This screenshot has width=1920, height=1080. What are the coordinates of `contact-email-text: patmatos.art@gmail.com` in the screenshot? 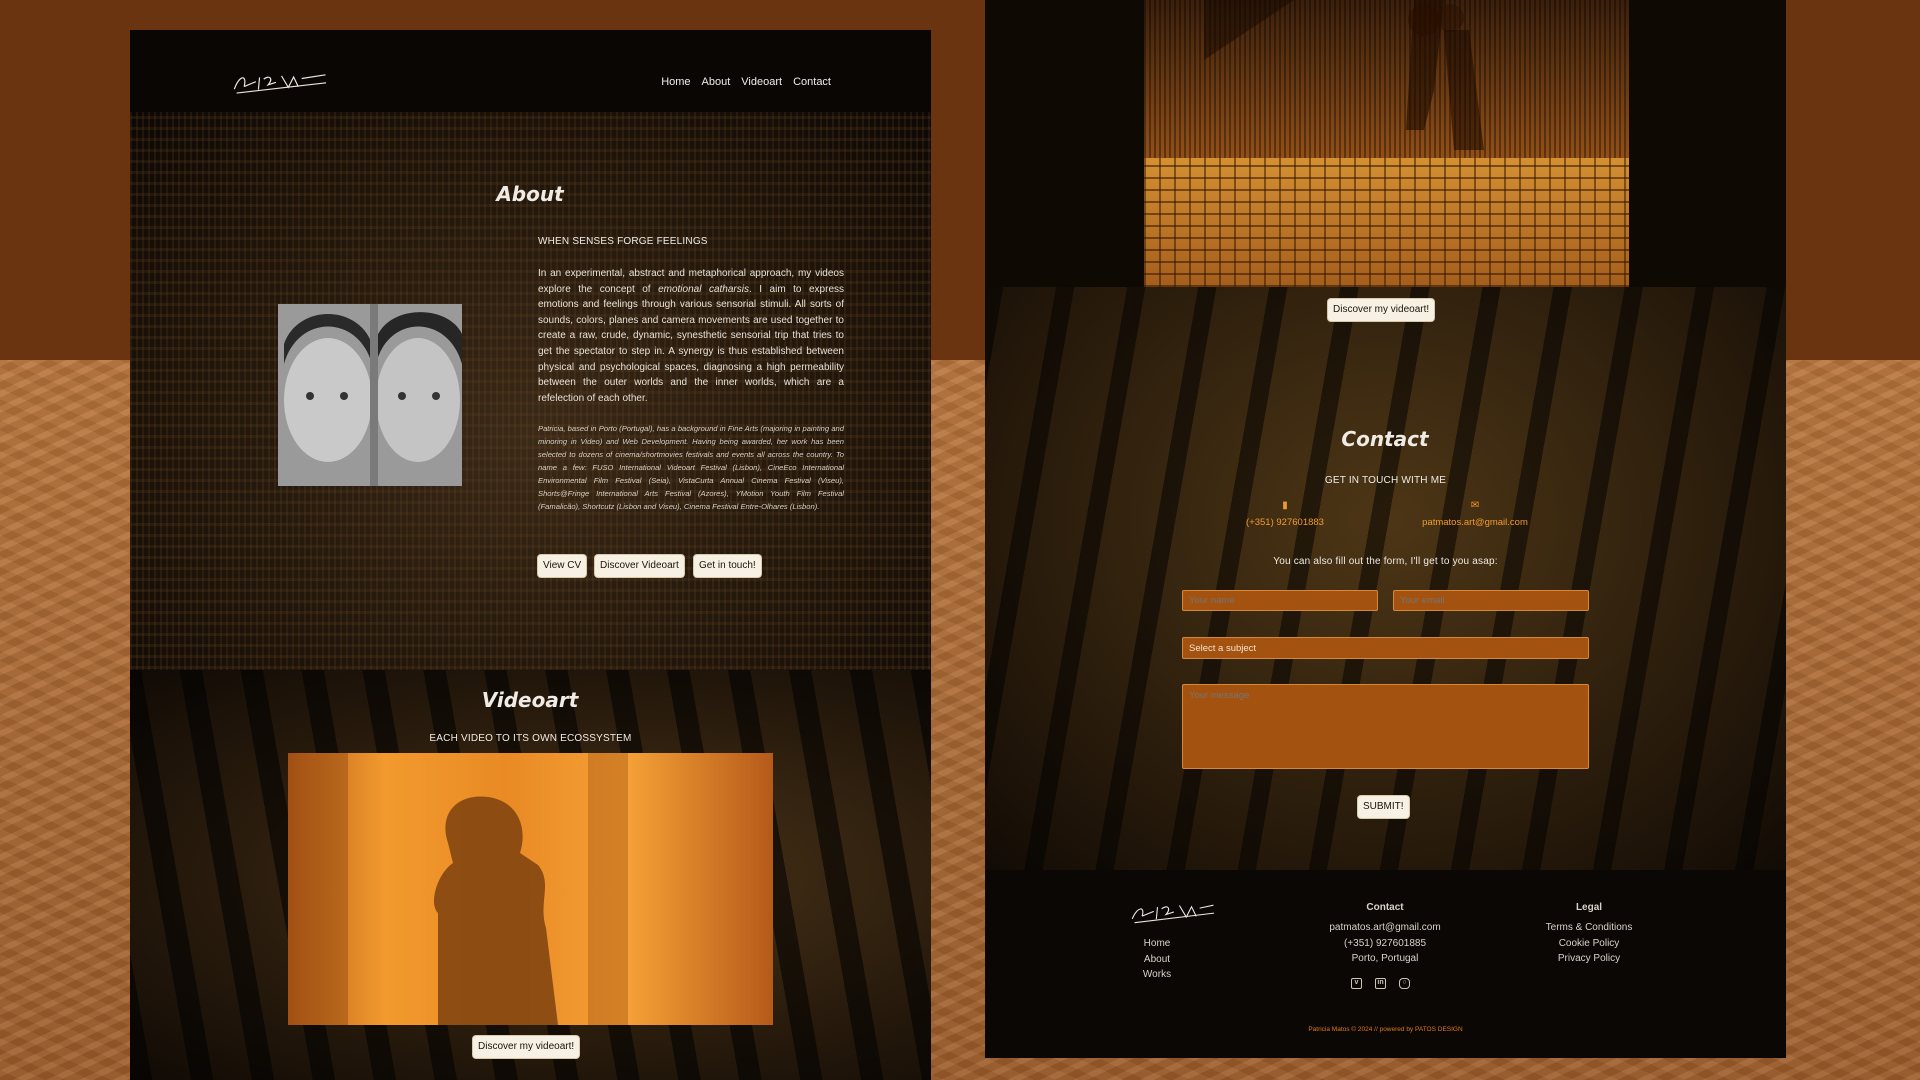 It's located at (1475, 522).